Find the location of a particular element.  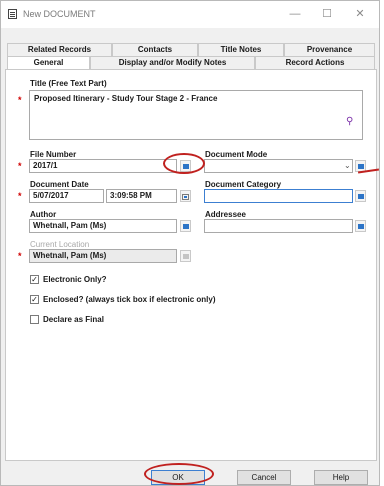

addressee-label: Addressee is located at coordinates (225, 214).